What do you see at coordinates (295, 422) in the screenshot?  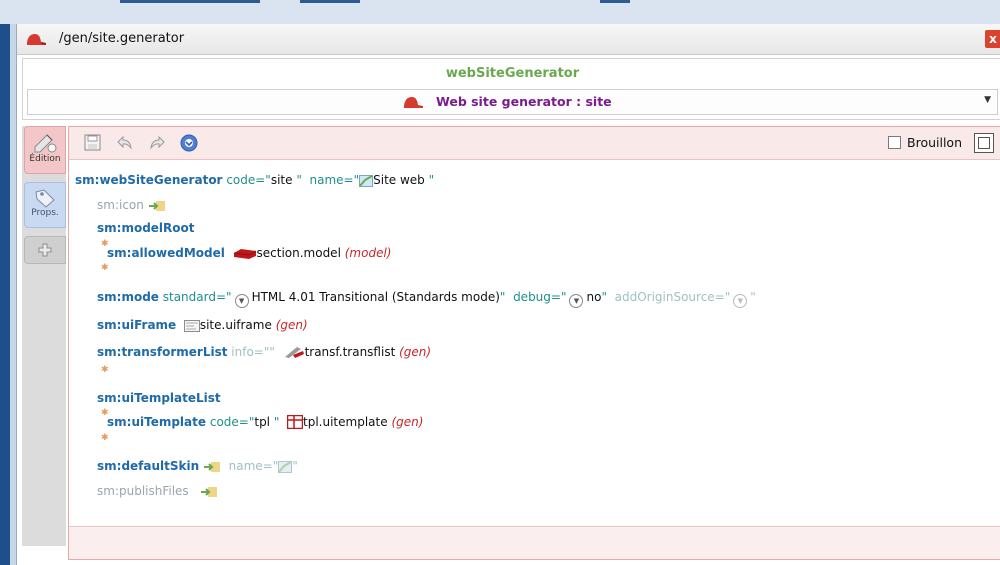 I see `template-grid-icon` at bounding box center [295, 422].